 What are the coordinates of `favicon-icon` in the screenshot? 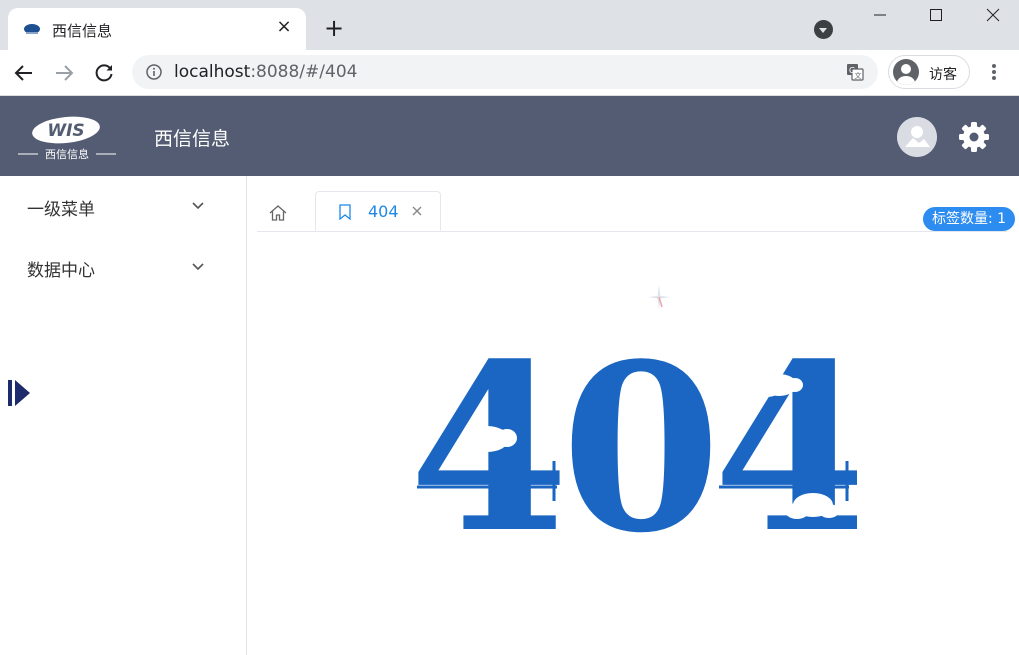 It's located at (32, 29).